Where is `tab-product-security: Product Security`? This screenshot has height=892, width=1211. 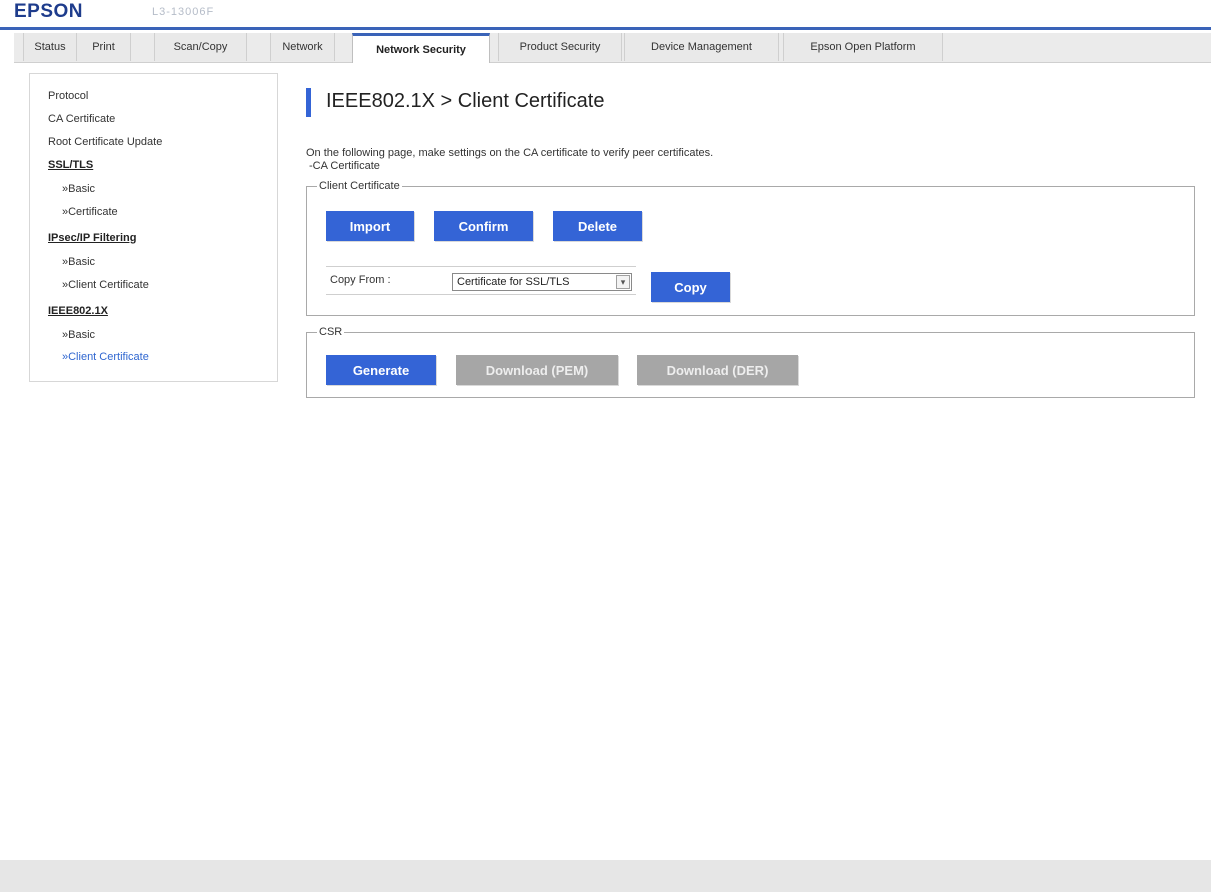 tab-product-security: Product Security is located at coordinates (560, 47).